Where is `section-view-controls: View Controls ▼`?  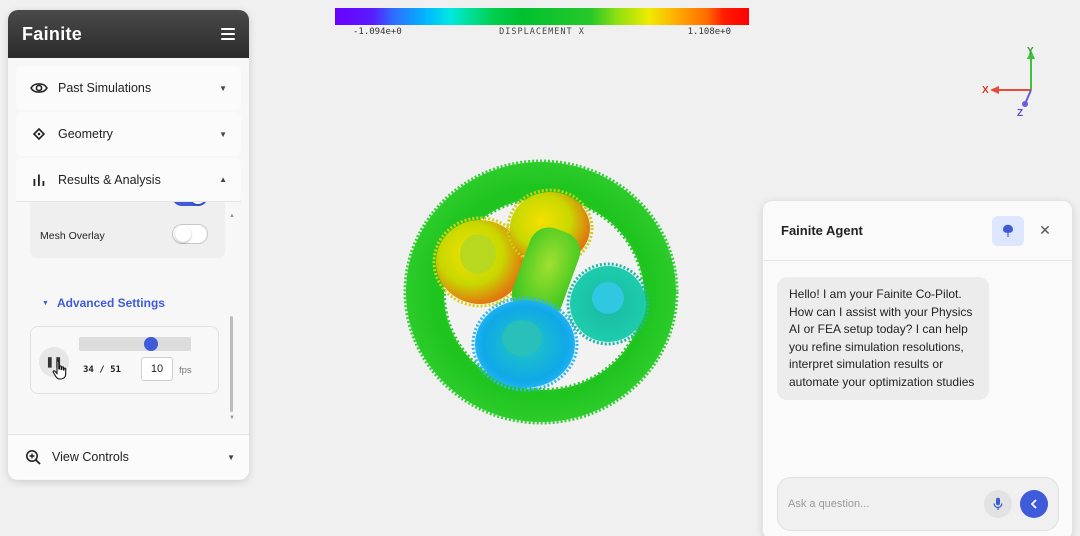 section-view-controls: View Controls ▼ is located at coordinates (128, 456).